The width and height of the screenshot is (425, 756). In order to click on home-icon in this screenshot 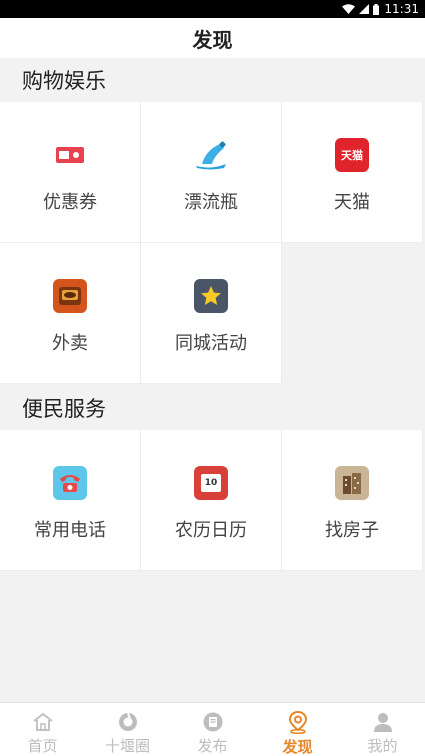, I will do `click(43, 721)`.